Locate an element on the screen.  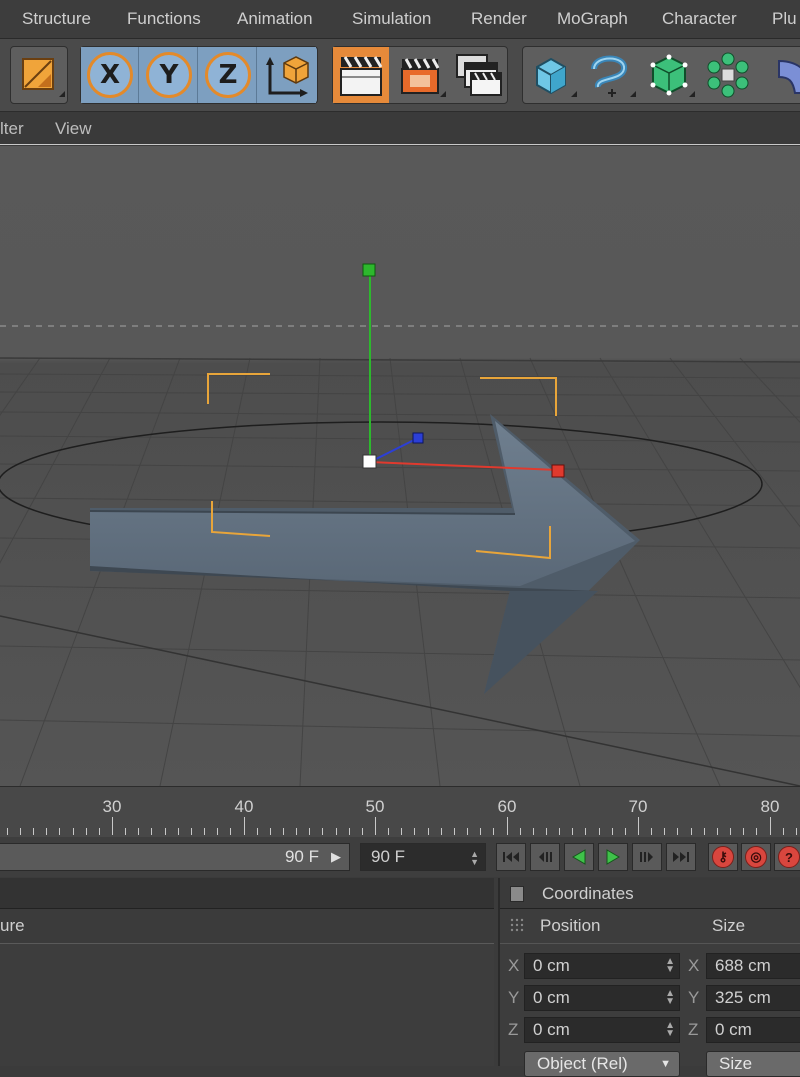
coordinates-title: Coordinates is located at coordinates (588, 893).